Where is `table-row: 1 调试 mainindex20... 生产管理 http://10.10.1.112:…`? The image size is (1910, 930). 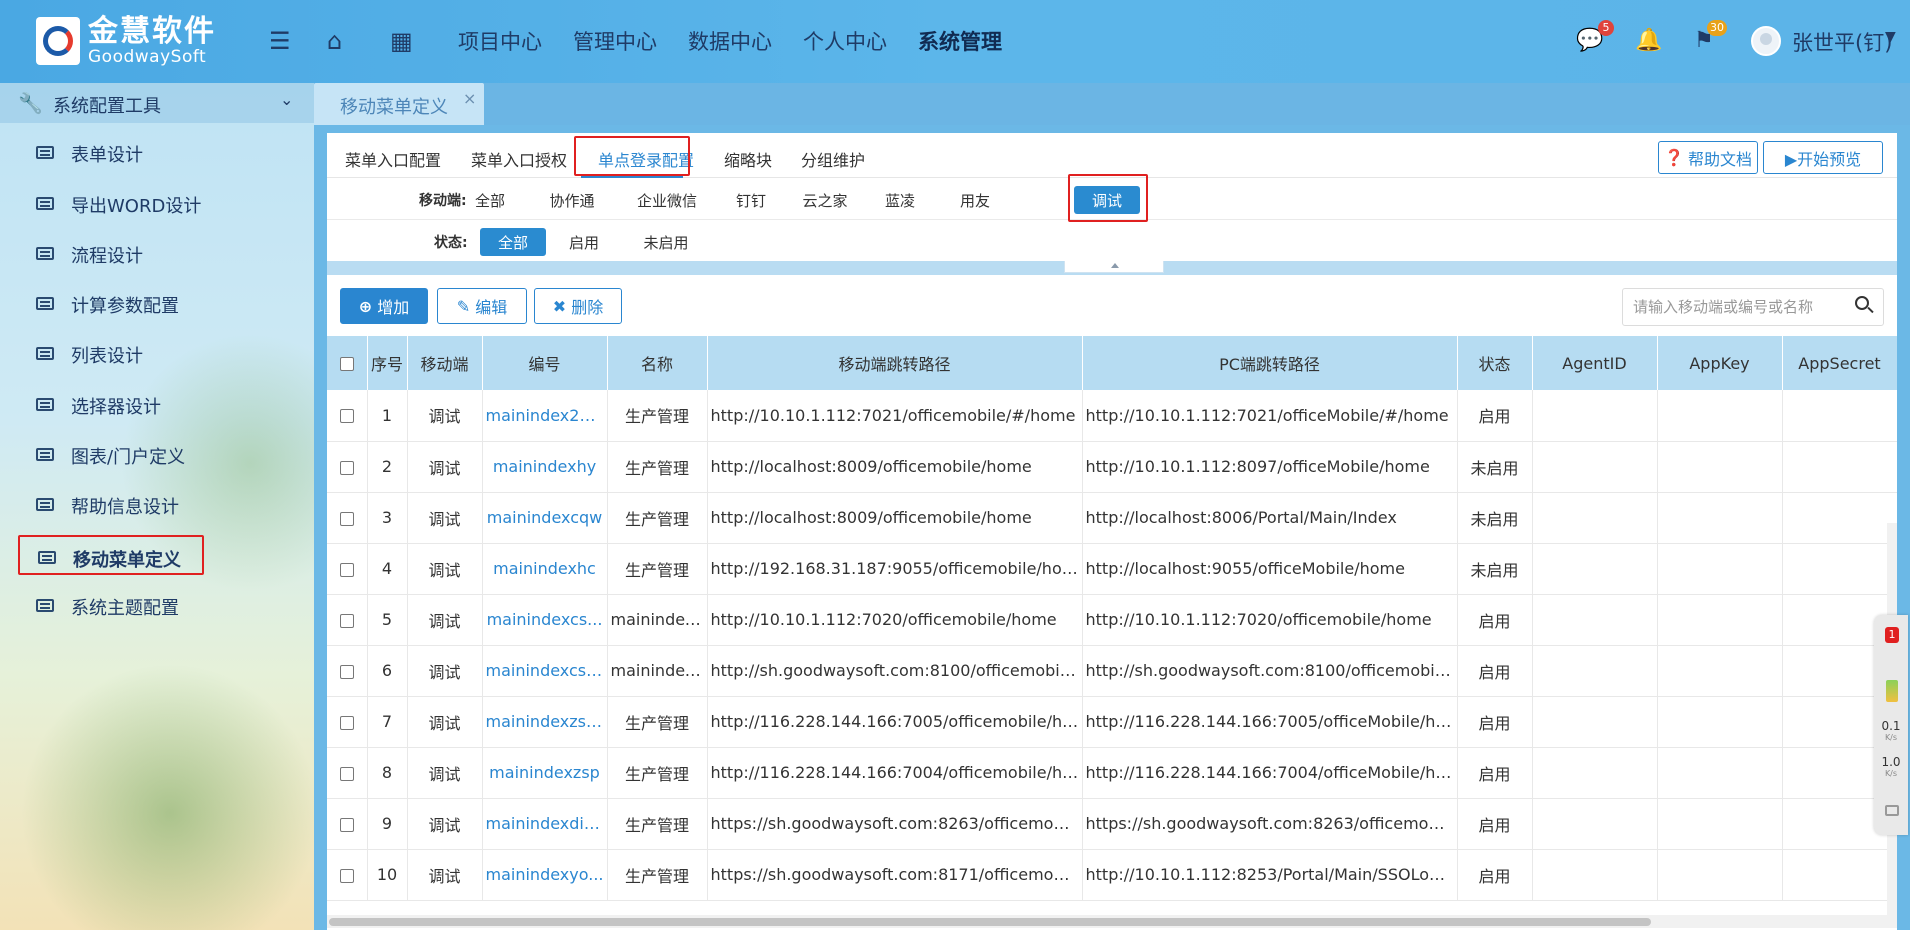
table-row: 1 调试 mainindex20... 生产管理 http://10.10.1.112:… is located at coordinates (1112, 416).